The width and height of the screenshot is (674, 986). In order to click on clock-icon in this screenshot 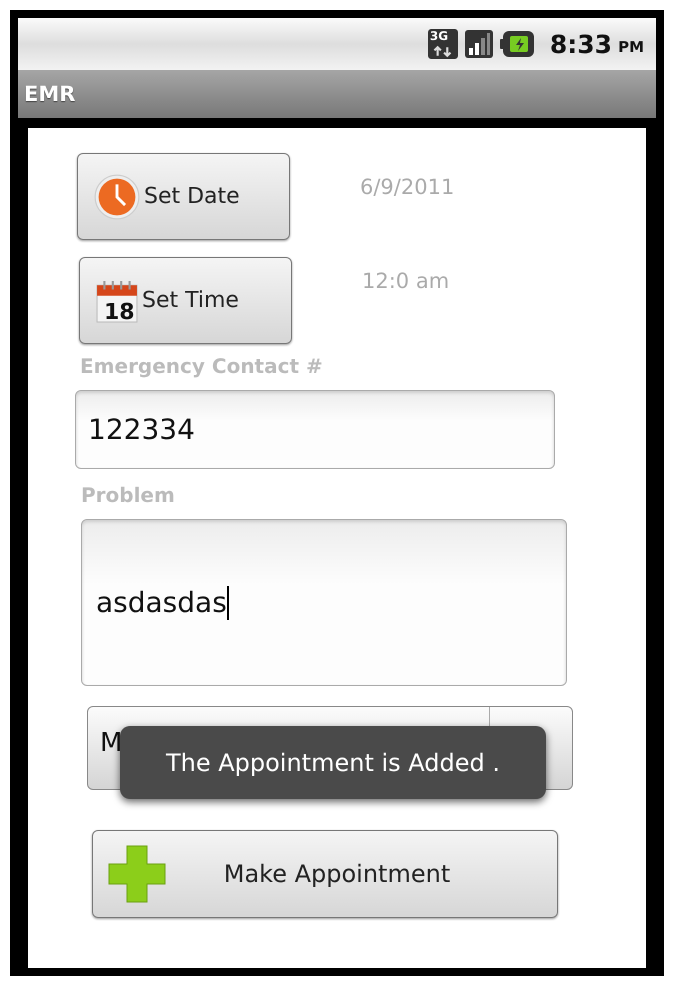, I will do `click(117, 197)`.